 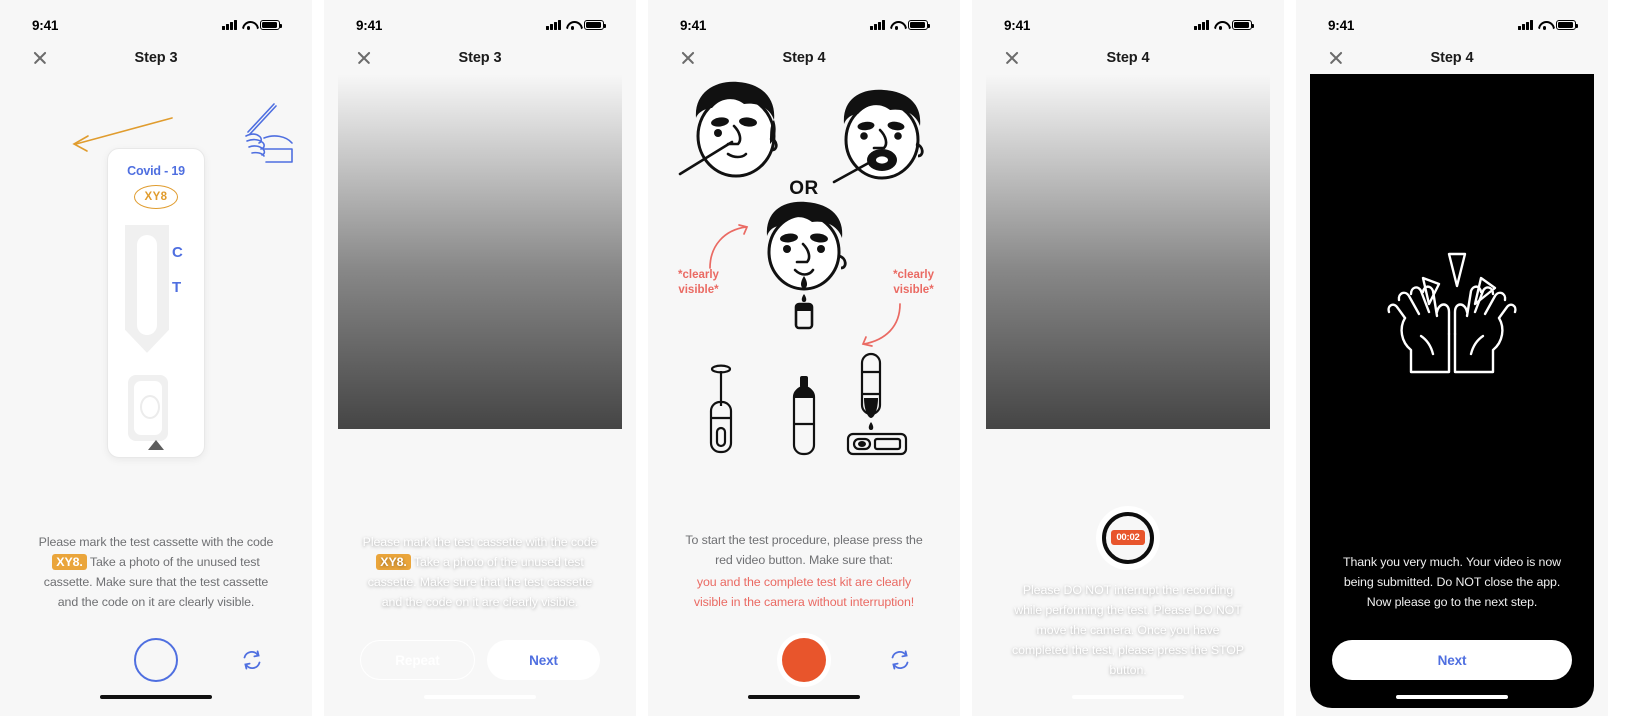 I want to click on triangle-marker-icon, so click(x=156, y=444).